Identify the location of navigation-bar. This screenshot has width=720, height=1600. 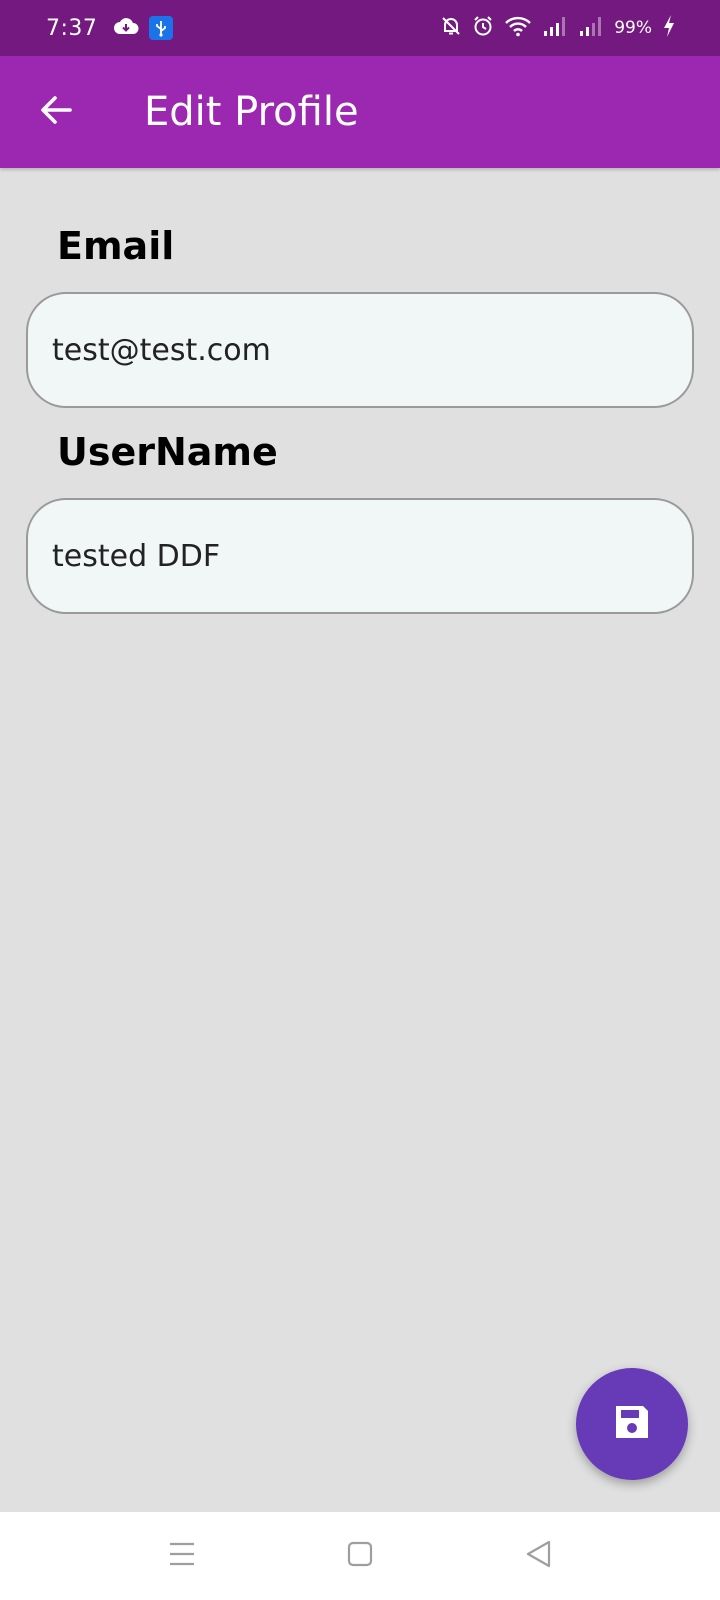
(360, 1556).